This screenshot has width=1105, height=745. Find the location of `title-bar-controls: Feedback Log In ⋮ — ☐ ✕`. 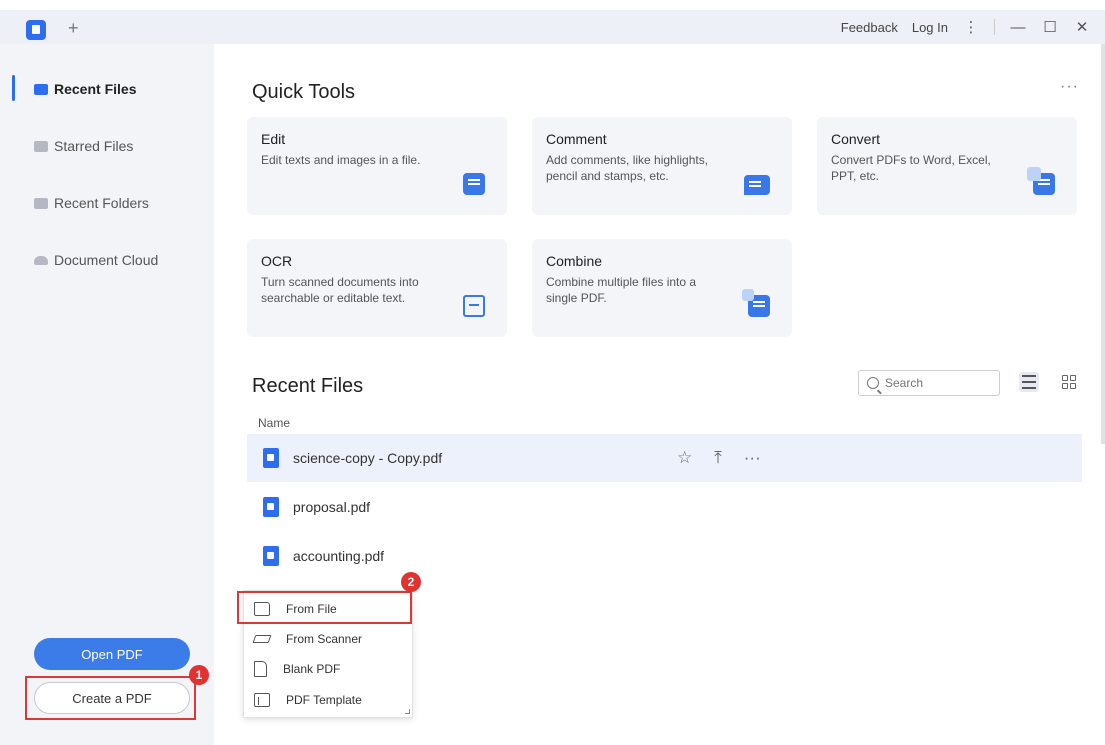

title-bar-controls: Feedback Log In ⋮ — ☐ ✕ is located at coordinates (966, 27).